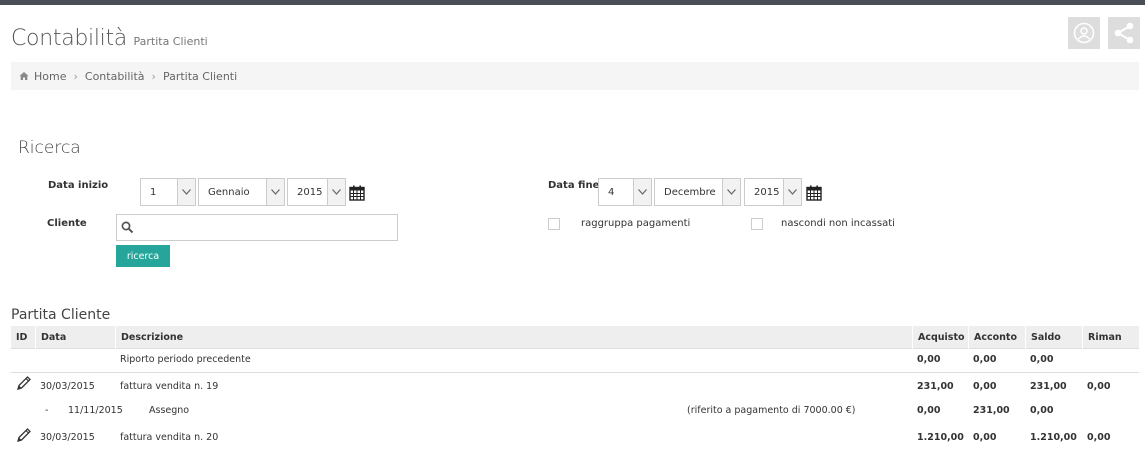 Image resolution: width=1145 pixels, height=457 pixels. Describe the element at coordinates (611, 192) in the screenshot. I see `end-day-value: 4` at that location.